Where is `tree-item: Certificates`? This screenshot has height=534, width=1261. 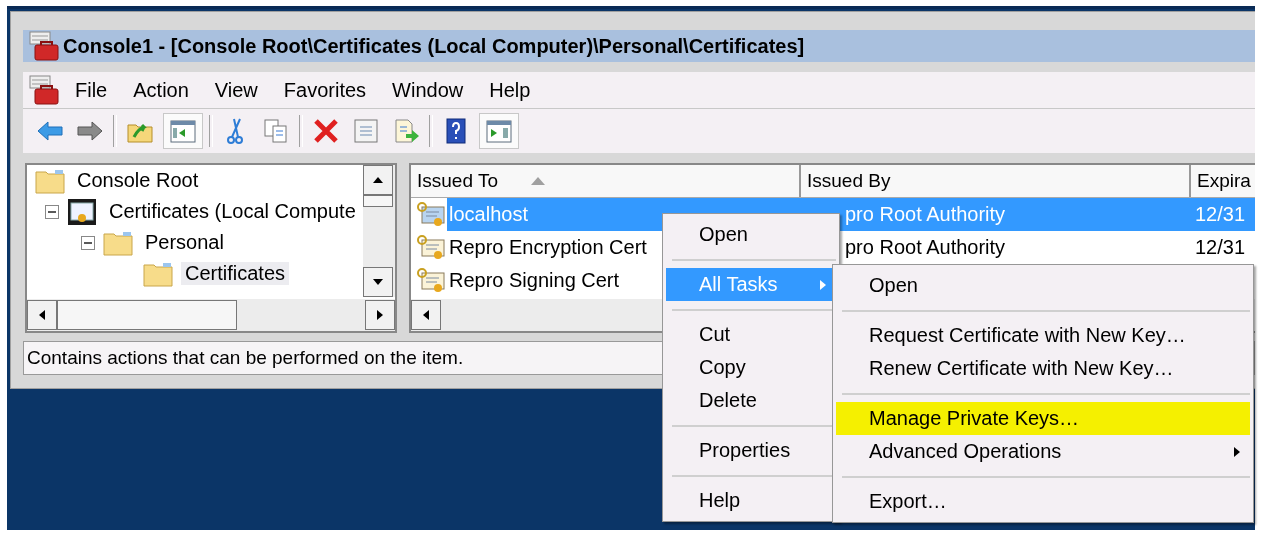
tree-item: Certificates is located at coordinates (235, 273).